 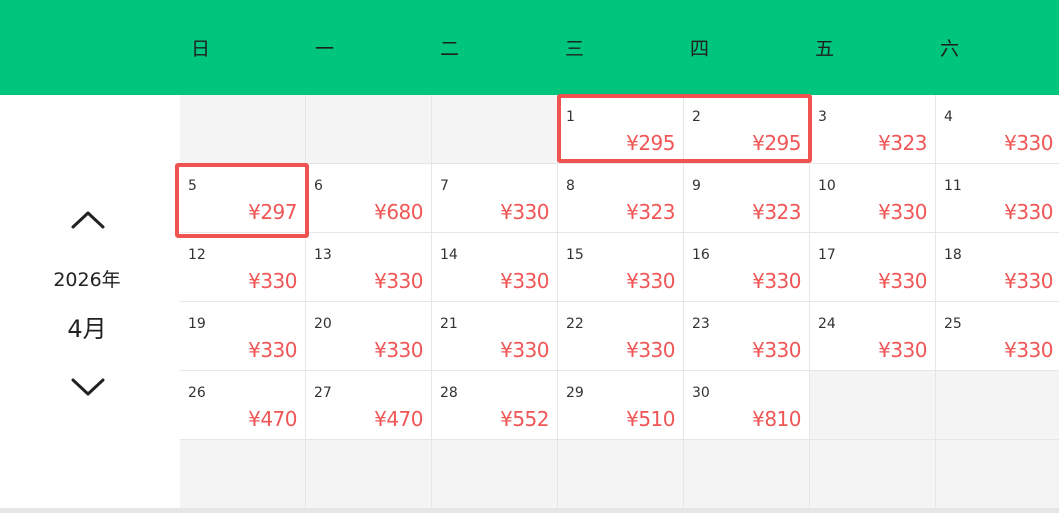 What do you see at coordinates (997, 198) in the screenshot?
I see `calendar-cell-day-11: 11 ¥330` at bounding box center [997, 198].